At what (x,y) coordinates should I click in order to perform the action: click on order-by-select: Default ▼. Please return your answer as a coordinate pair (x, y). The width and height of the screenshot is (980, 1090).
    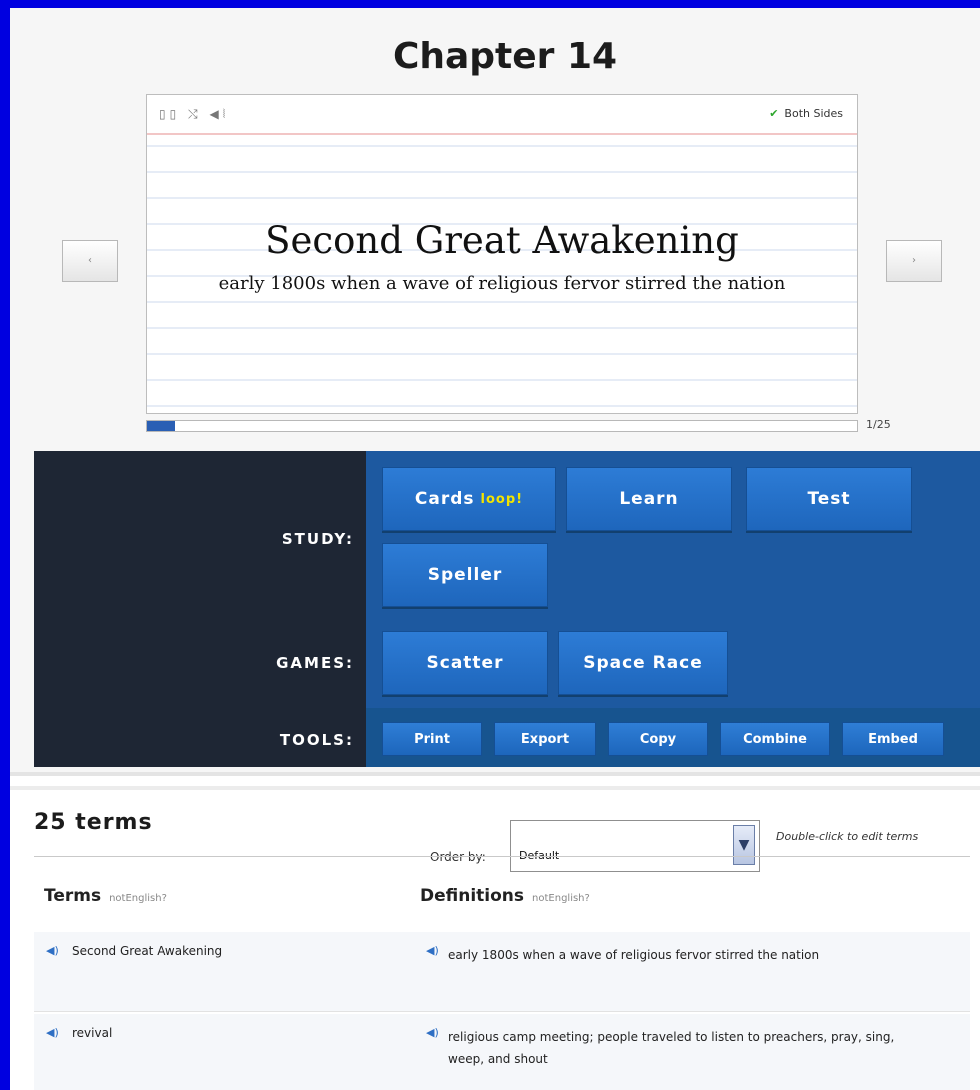
    Looking at the image, I should click on (635, 846).